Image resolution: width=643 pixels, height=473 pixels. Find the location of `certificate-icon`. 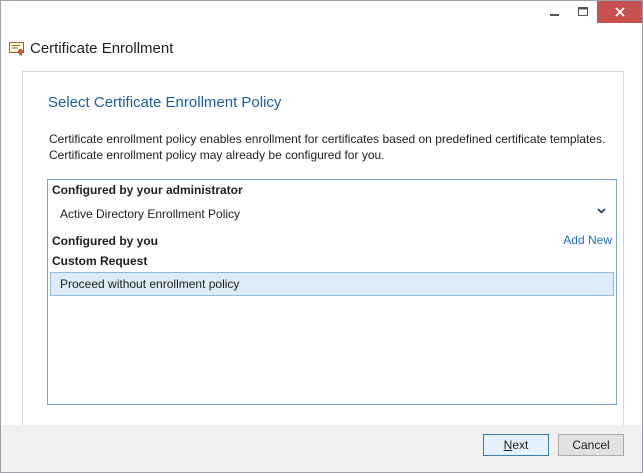

certificate-icon is located at coordinates (16, 49).